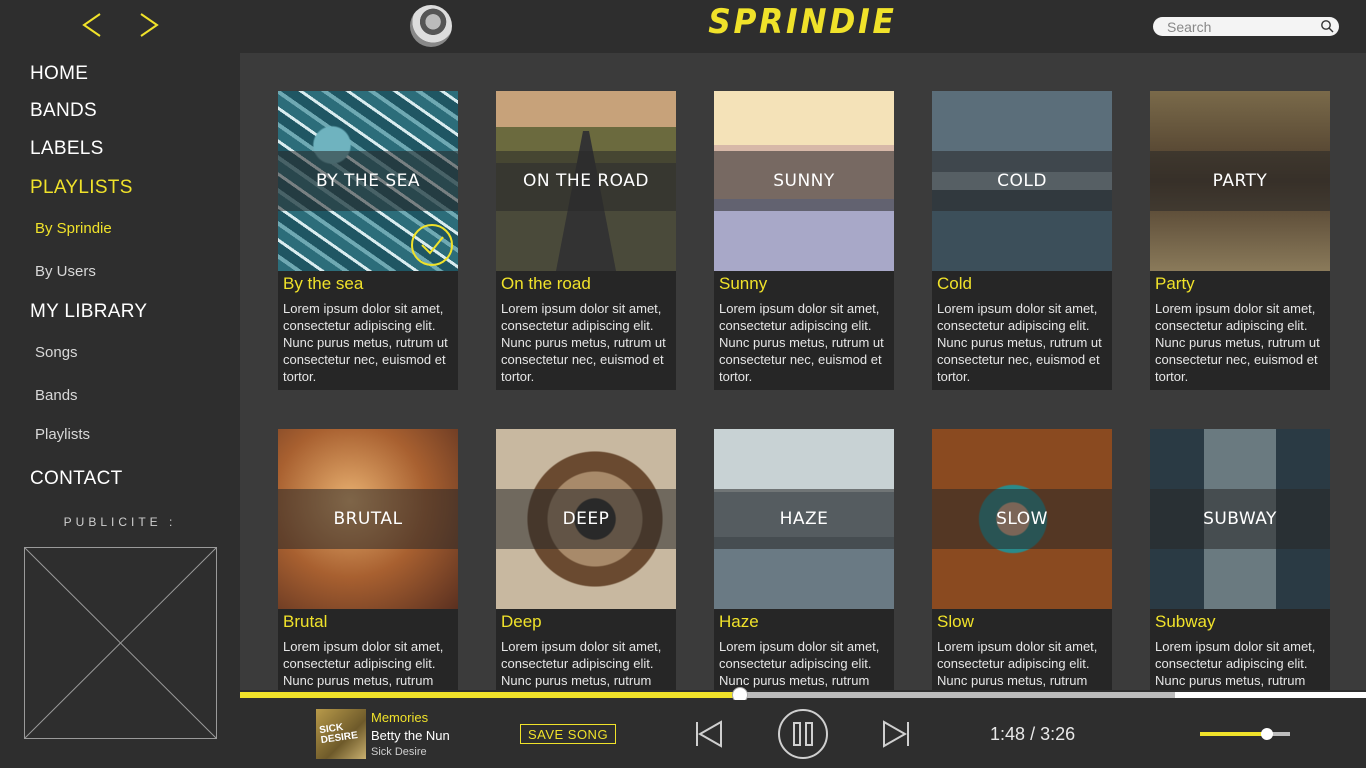  I want to click on playlist-thumbnail: COLD, so click(1022, 181).